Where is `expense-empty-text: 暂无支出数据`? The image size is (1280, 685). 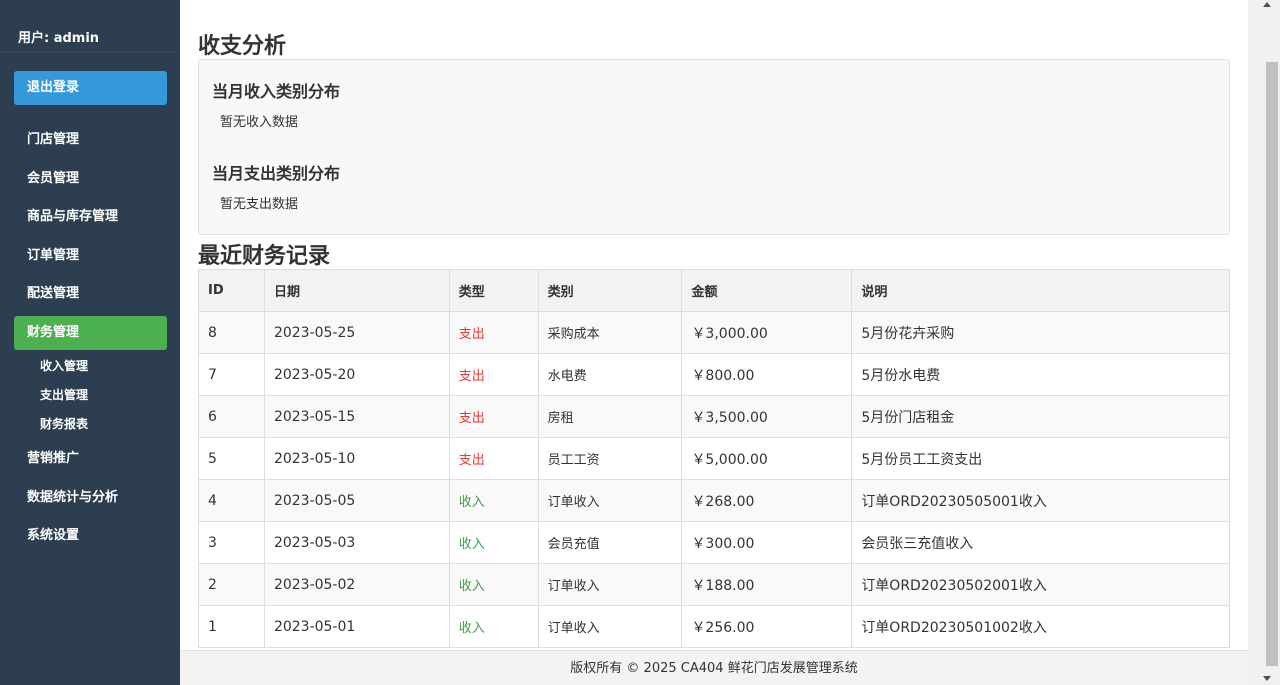
expense-empty-text: 暂无支出数据 is located at coordinates (259, 204).